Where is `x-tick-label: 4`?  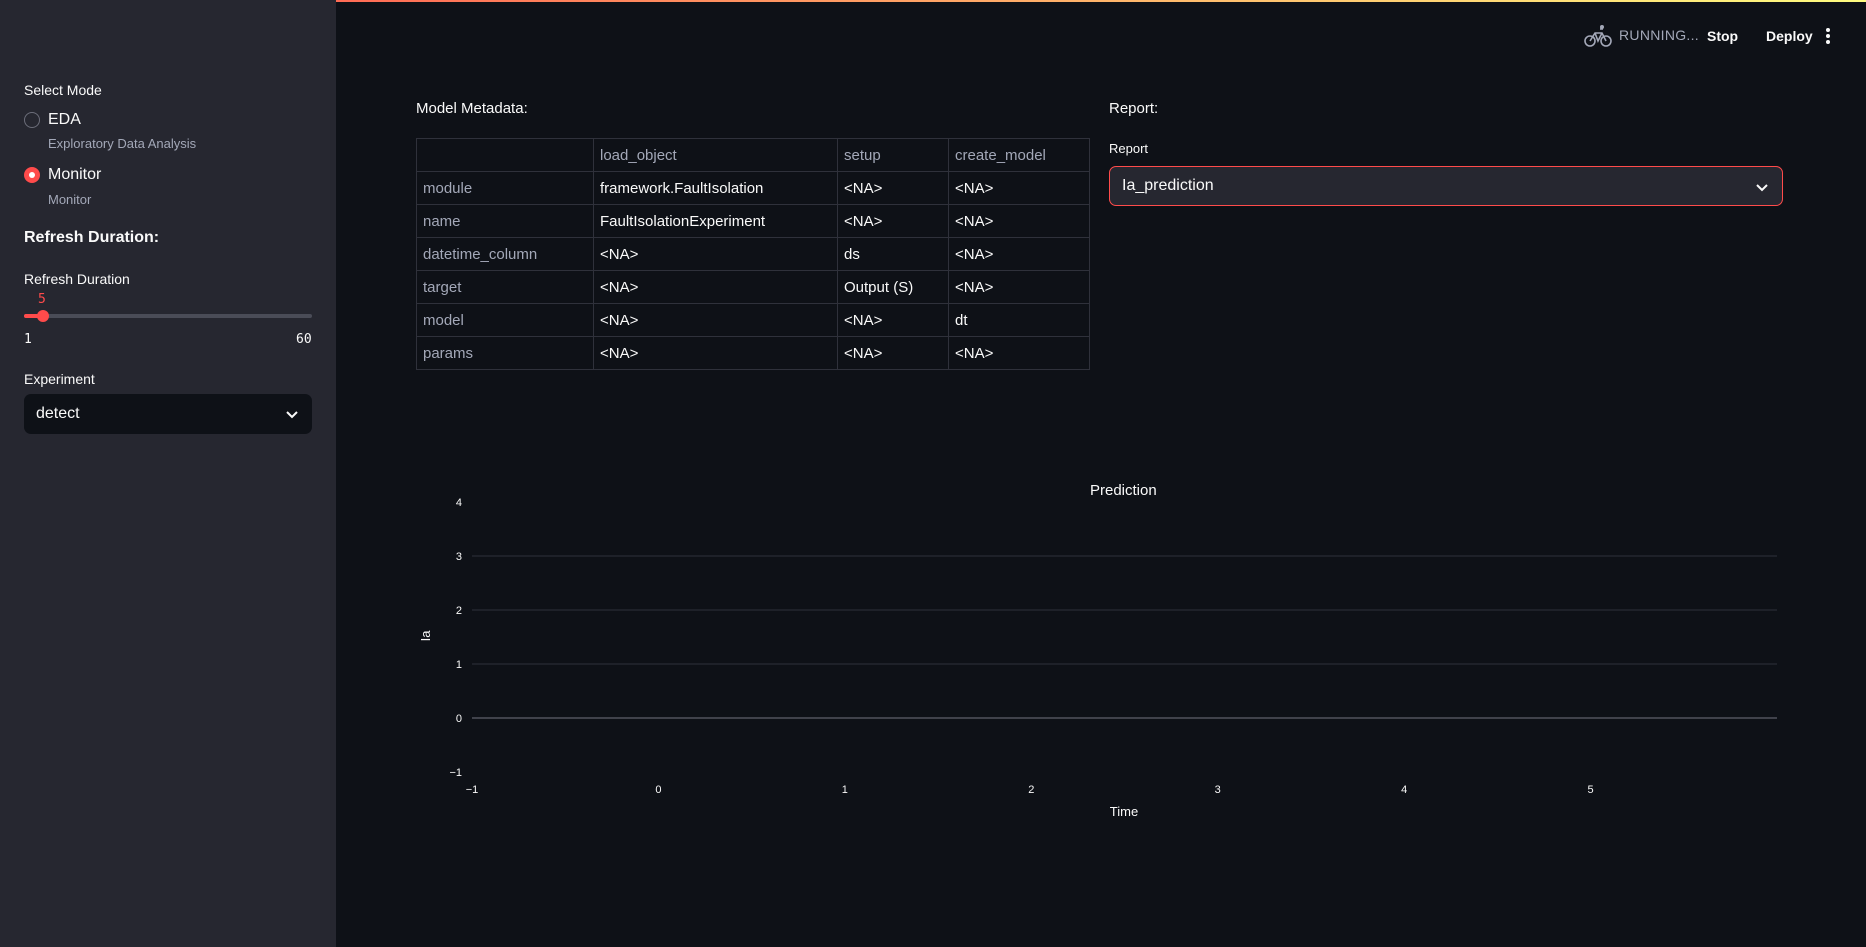 x-tick-label: 4 is located at coordinates (1404, 790).